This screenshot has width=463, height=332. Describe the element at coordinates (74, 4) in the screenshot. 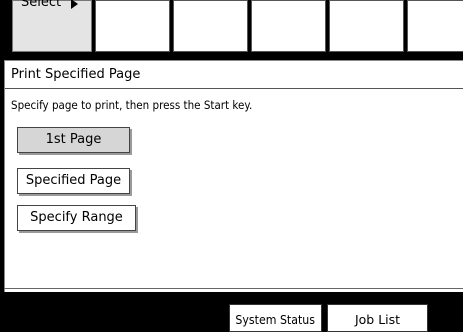

I see `arrow-right-icon` at that location.